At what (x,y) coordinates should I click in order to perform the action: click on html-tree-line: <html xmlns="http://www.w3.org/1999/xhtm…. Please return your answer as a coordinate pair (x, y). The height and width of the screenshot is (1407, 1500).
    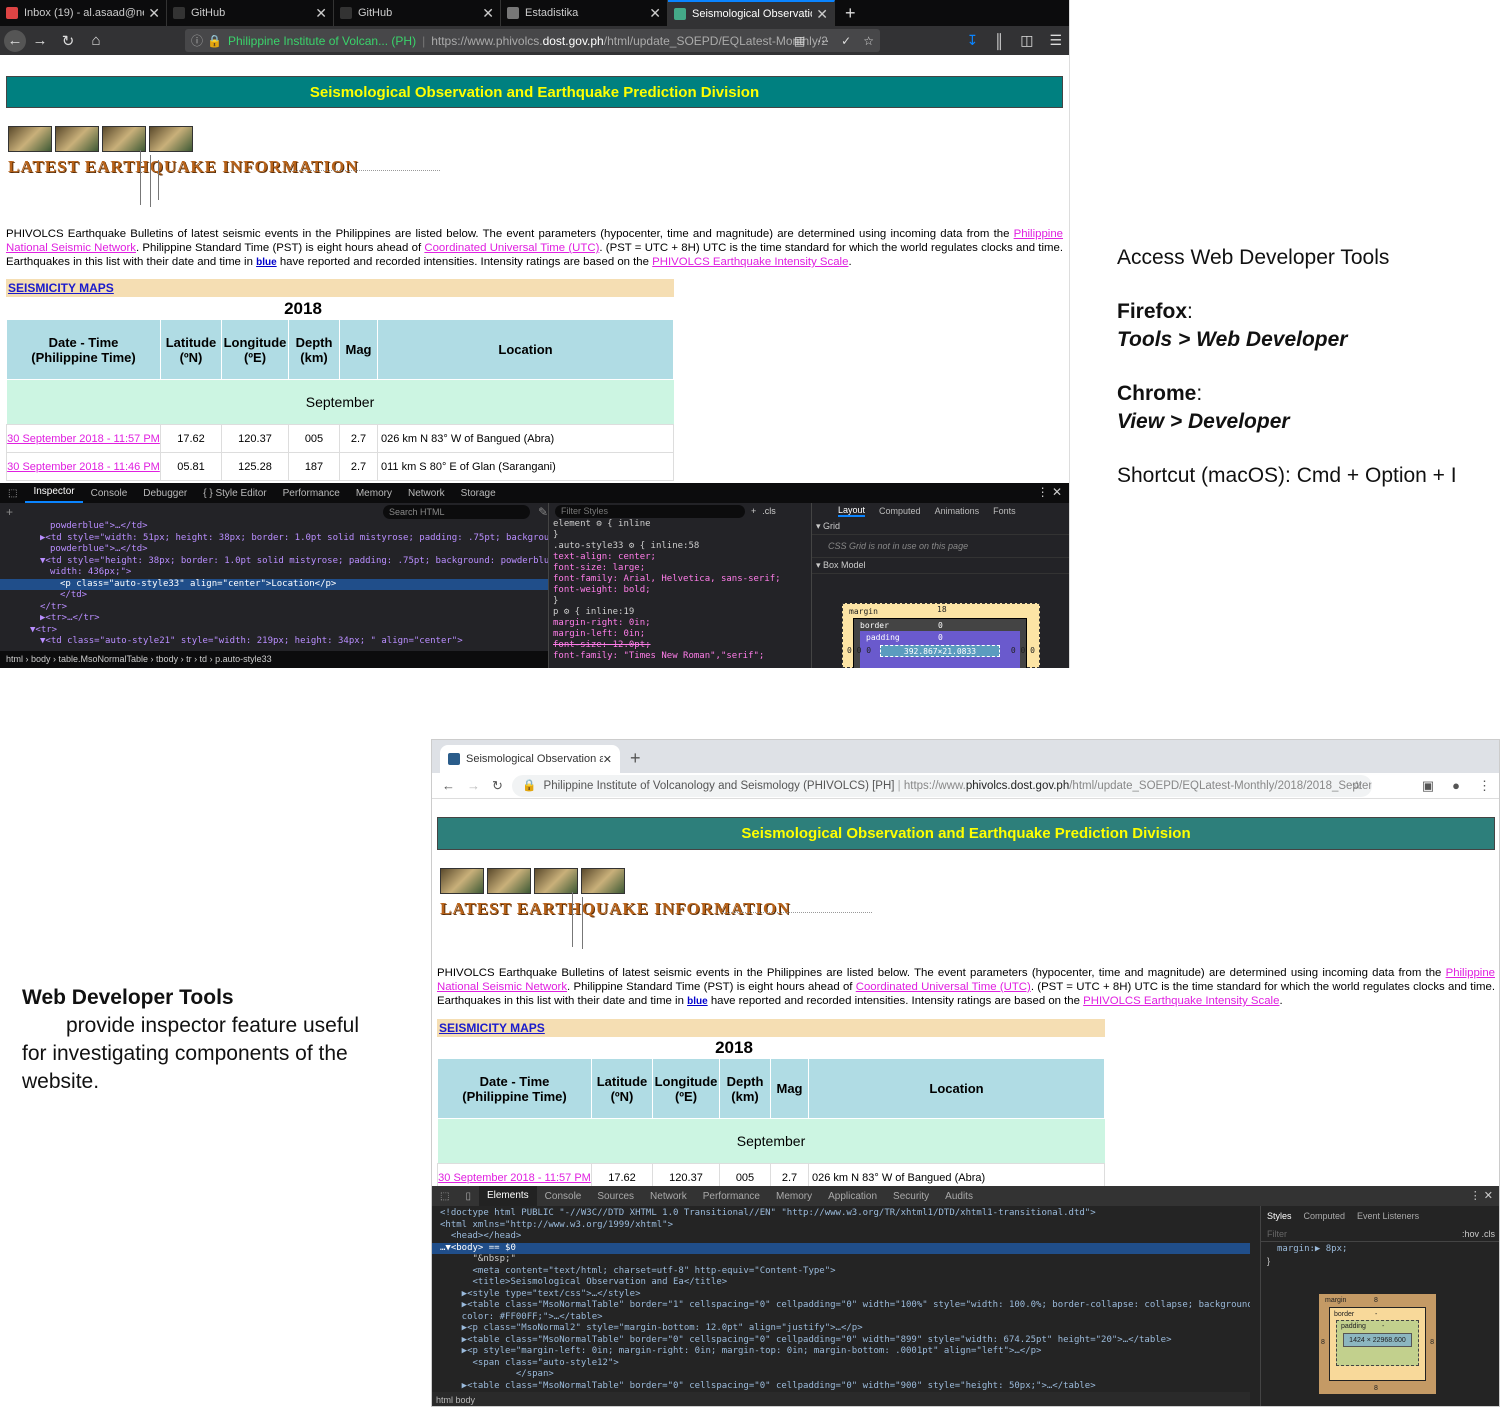
    Looking at the image, I should click on (841, 1226).